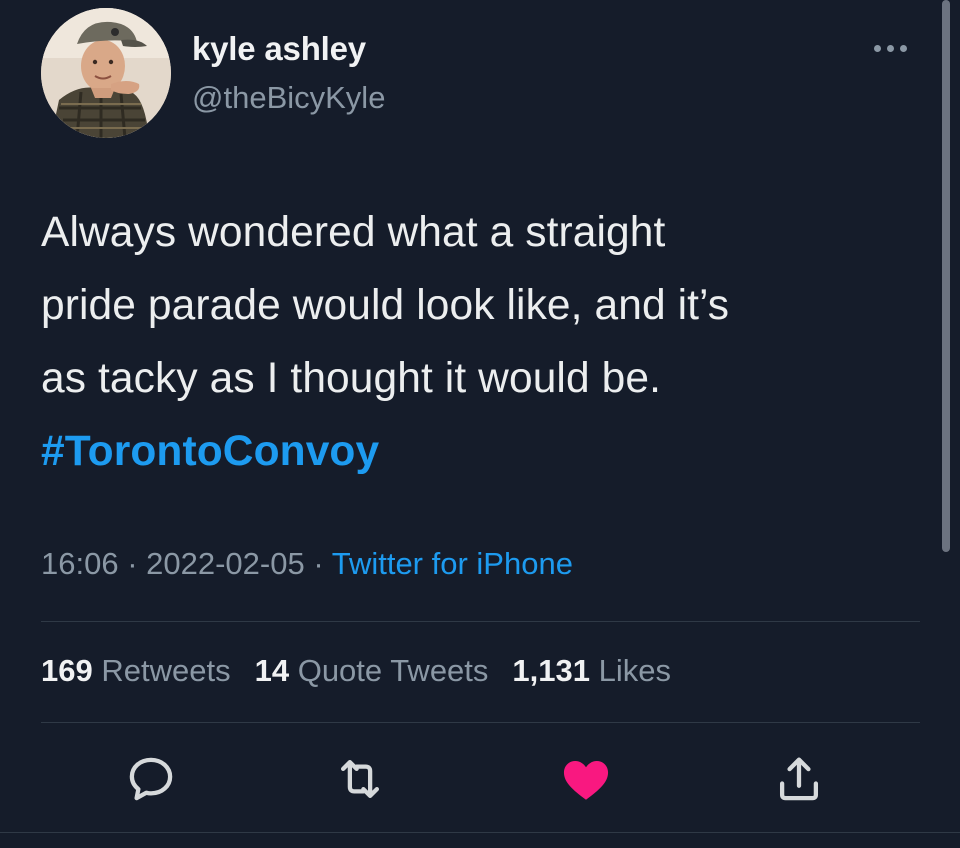 The height and width of the screenshot is (848, 960). Describe the element at coordinates (946, 276) in the screenshot. I see `scrollbar` at that location.